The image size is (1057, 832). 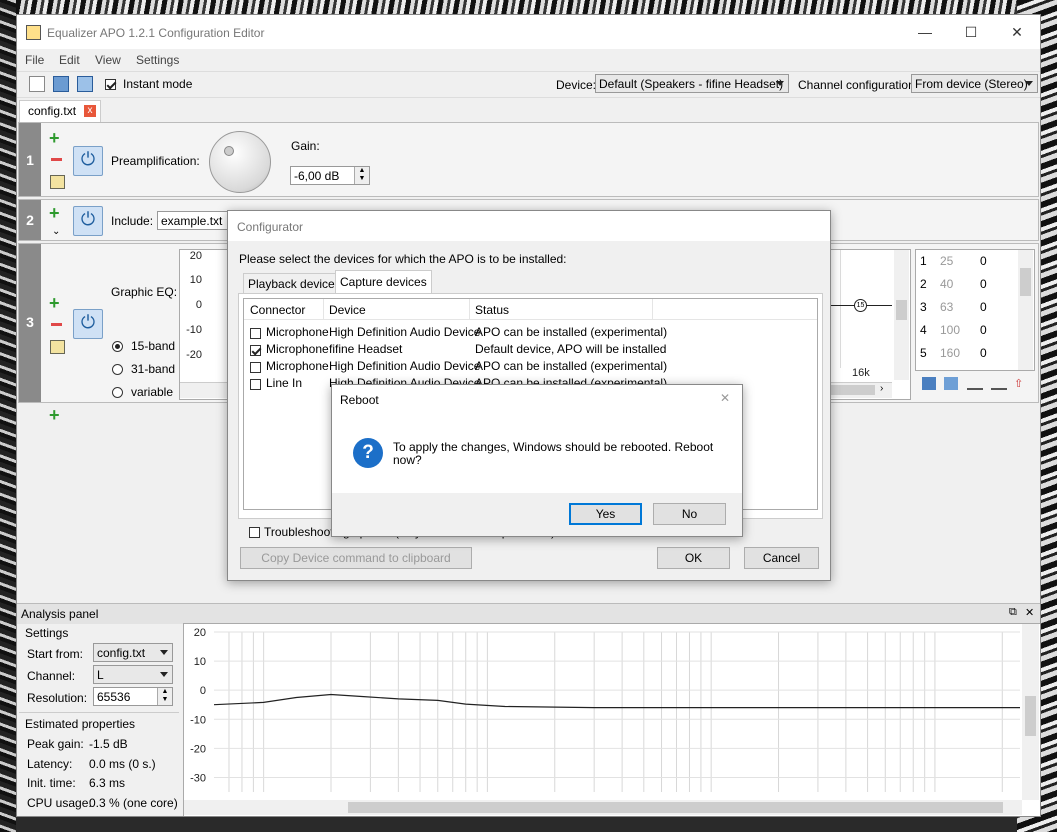 What do you see at coordinates (294, 284) in the screenshot?
I see `tab-playback-devices: Playback devices` at bounding box center [294, 284].